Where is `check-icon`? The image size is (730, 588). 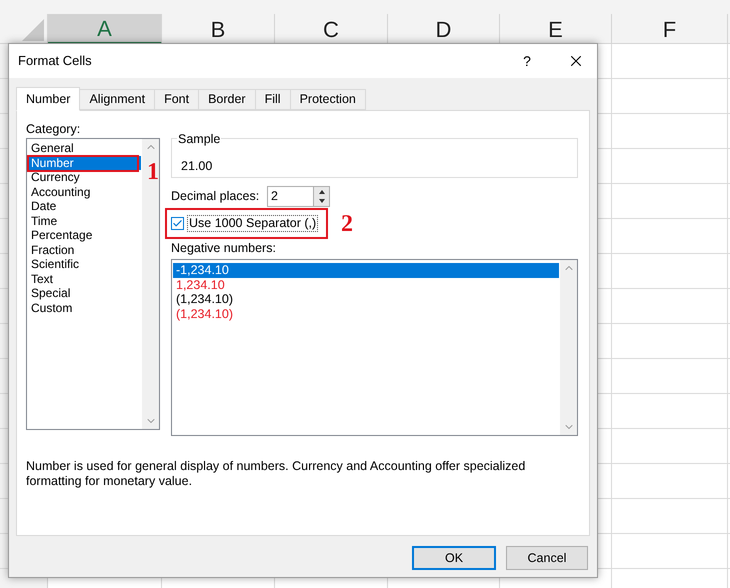
check-icon is located at coordinates (177, 223).